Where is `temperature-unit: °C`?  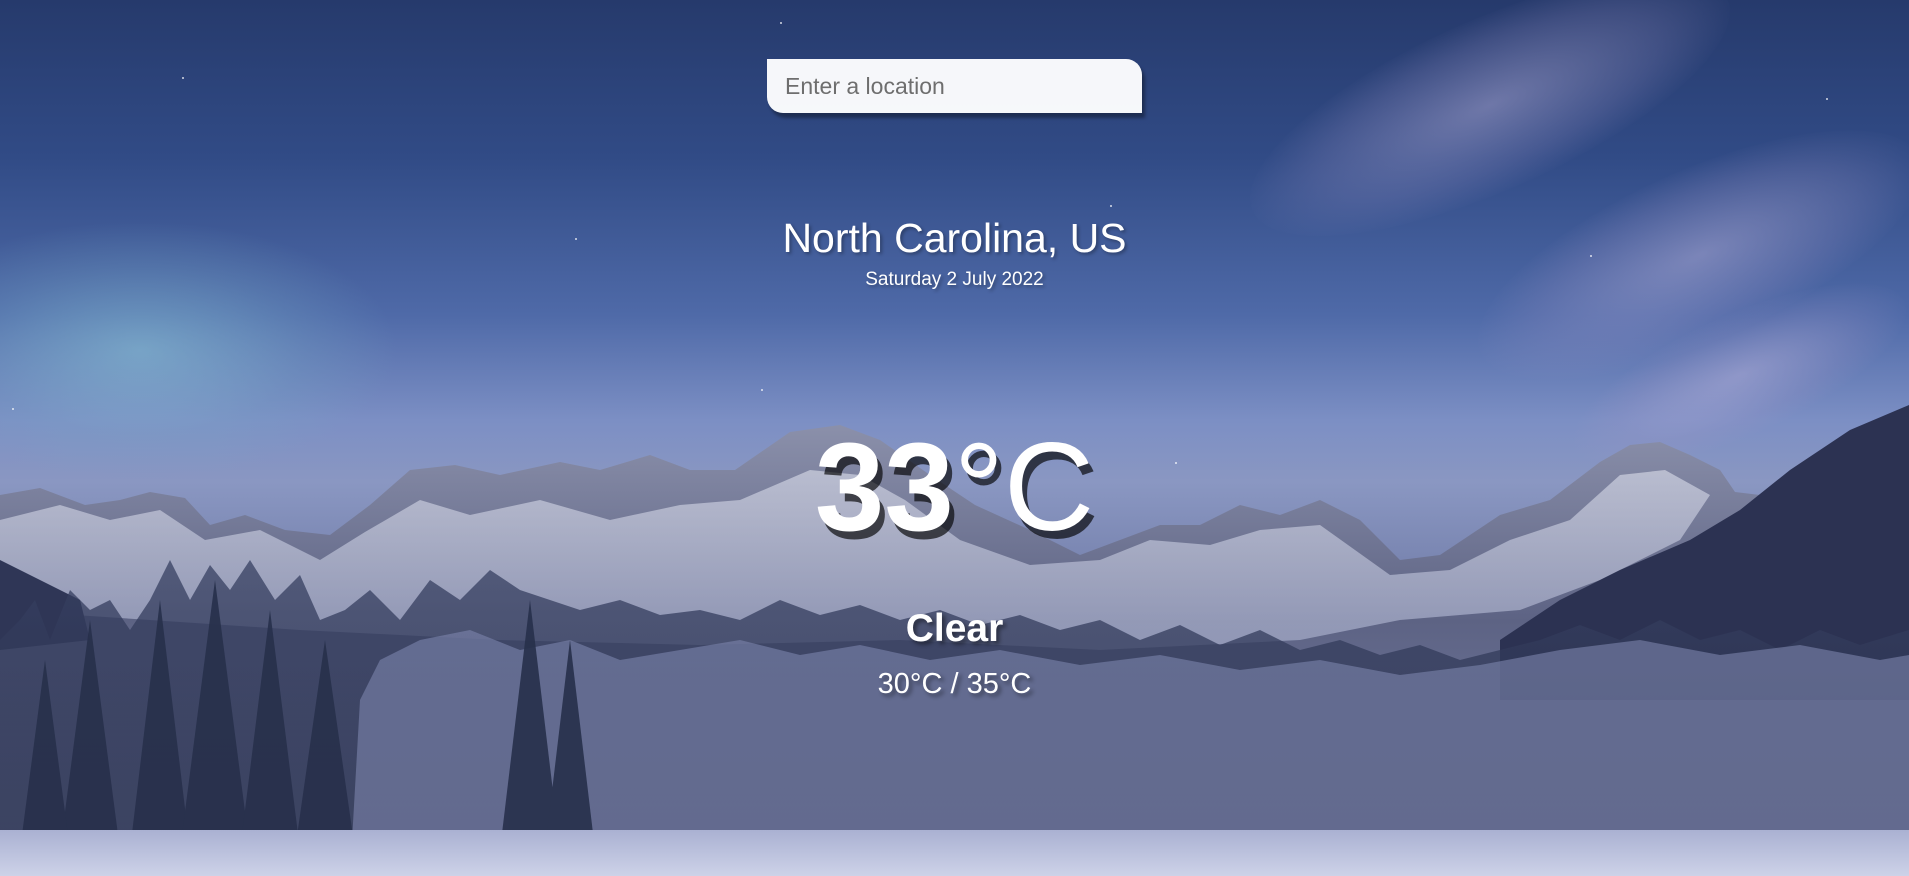
temperature-unit: °C is located at coordinates (1024, 487).